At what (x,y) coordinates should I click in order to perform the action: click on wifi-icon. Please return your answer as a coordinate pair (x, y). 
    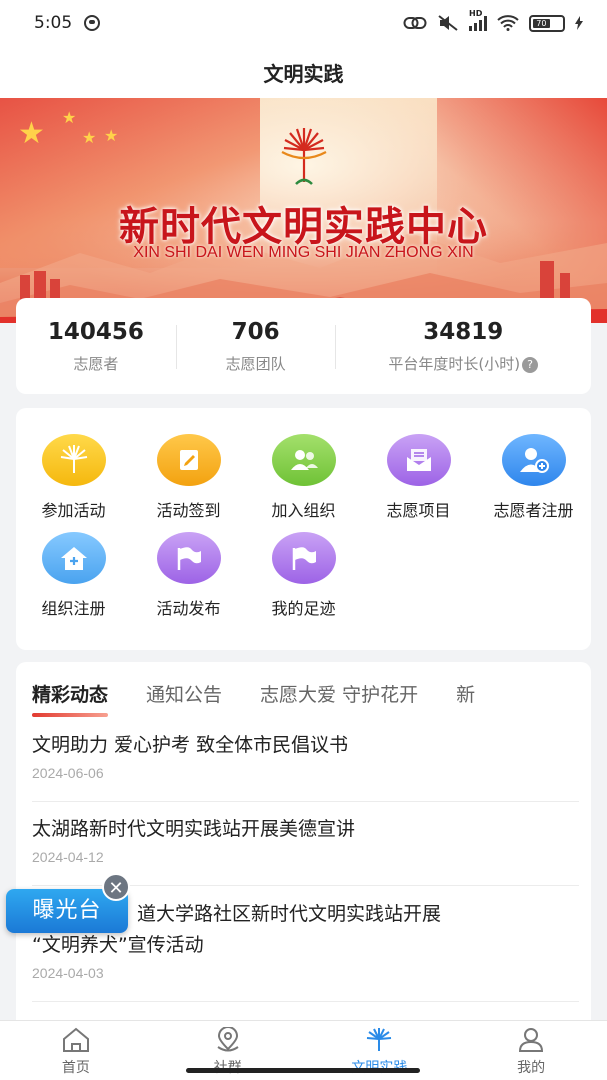
    Looking at the image, I should click on (508, 23).